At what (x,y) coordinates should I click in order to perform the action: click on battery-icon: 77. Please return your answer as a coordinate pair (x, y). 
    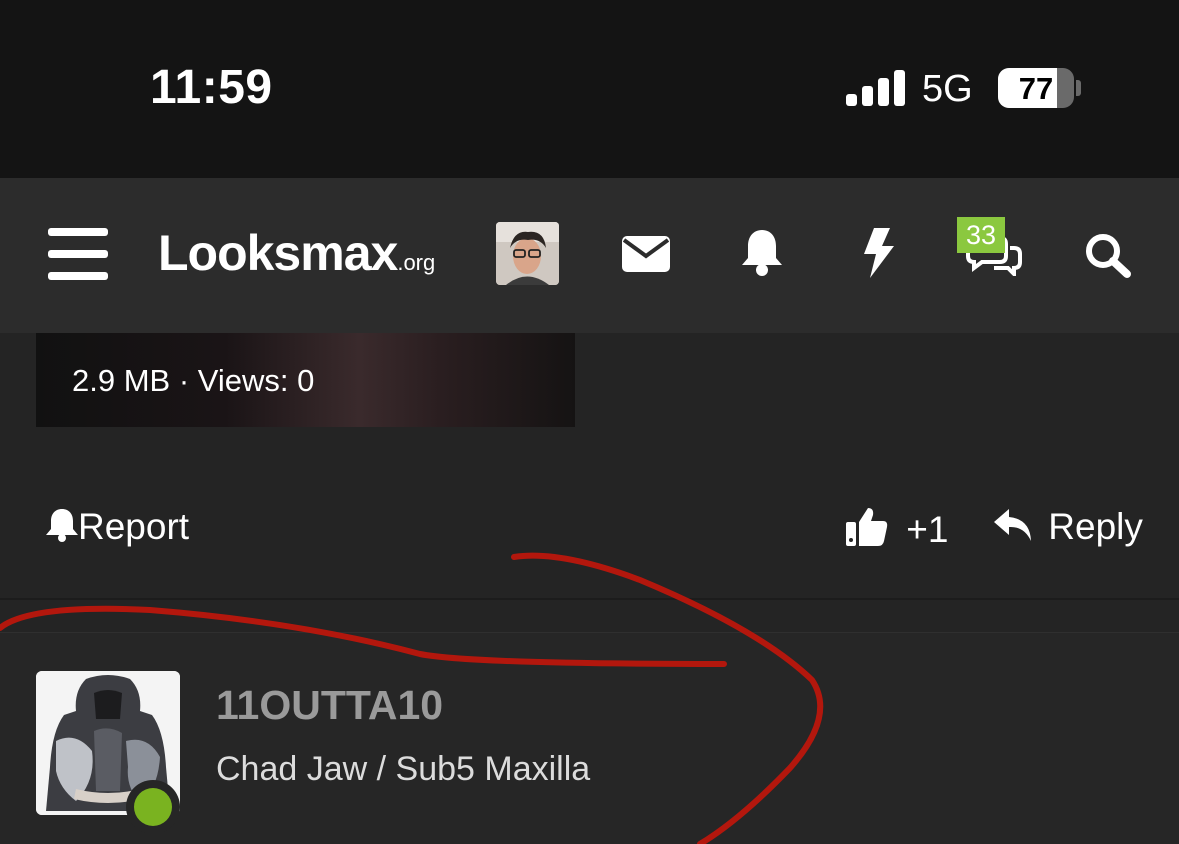
    Looking at the image, I should click on (1036, 88).